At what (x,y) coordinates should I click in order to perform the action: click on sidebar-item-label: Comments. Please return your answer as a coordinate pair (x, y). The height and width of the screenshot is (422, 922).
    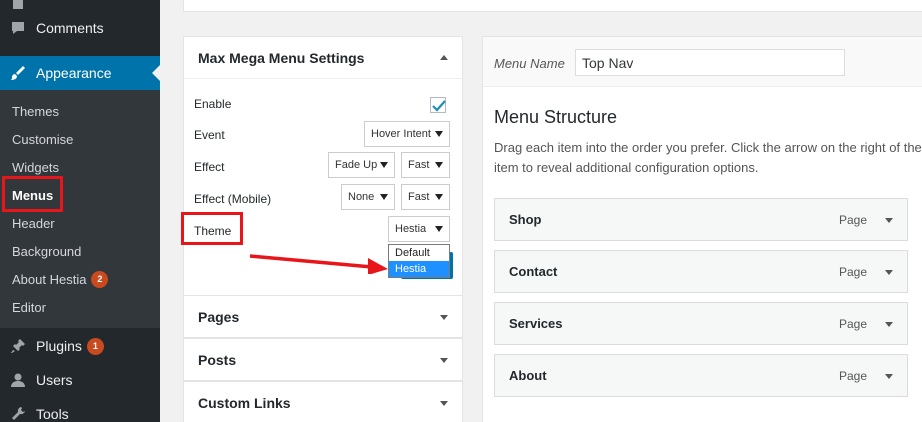
    Looking at the image, I should click on (70, 28).